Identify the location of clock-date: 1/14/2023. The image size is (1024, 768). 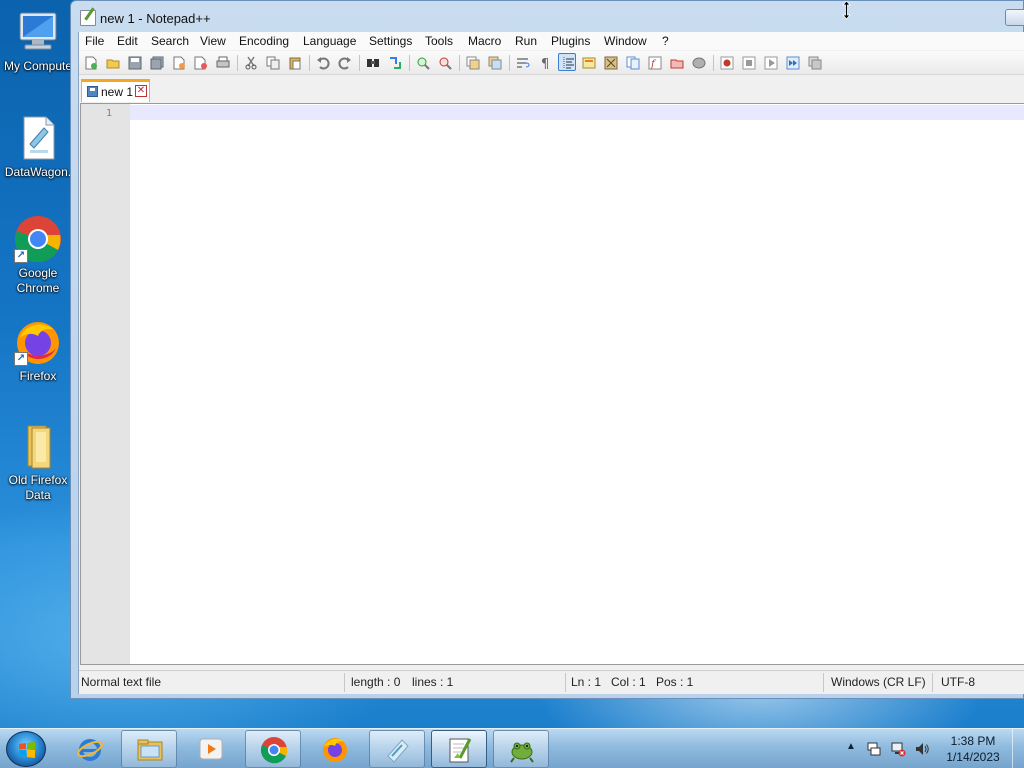
(973, 757).